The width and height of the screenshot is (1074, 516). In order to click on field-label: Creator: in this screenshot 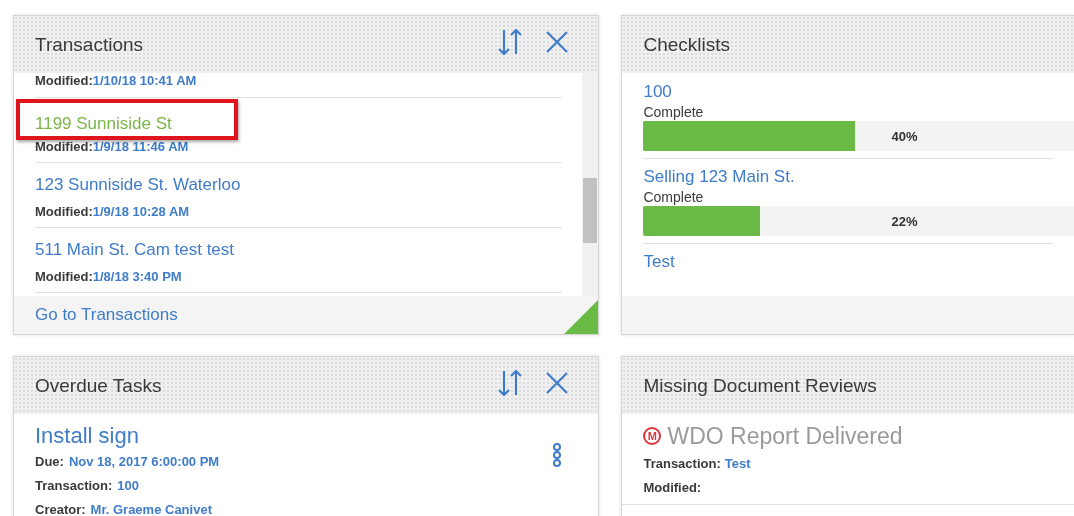, I will do `click(60, 508)`.